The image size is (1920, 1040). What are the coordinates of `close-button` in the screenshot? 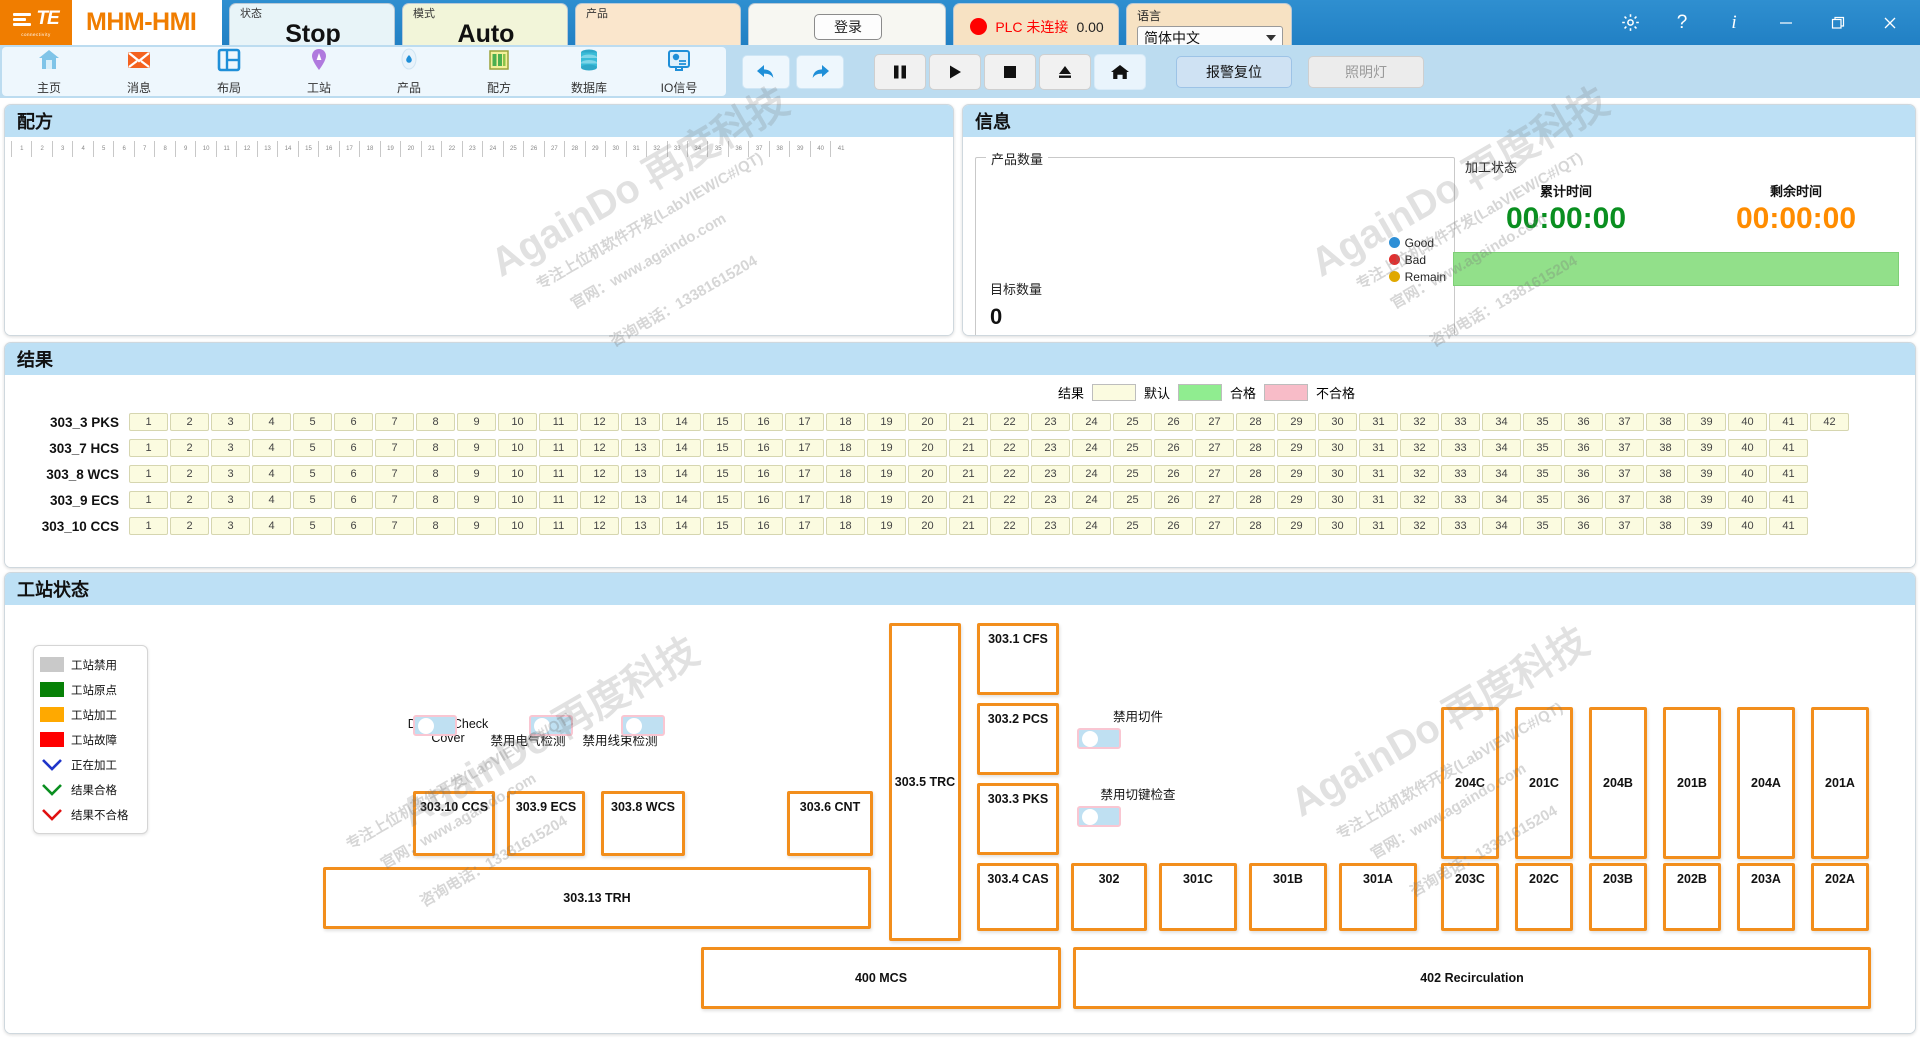 It's located at (1890, 22).